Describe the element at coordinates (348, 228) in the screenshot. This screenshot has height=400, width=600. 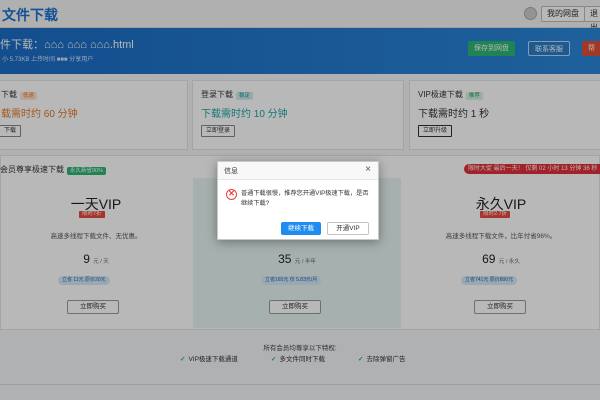
I see `open-vip-button: 开通VIP` at that location.